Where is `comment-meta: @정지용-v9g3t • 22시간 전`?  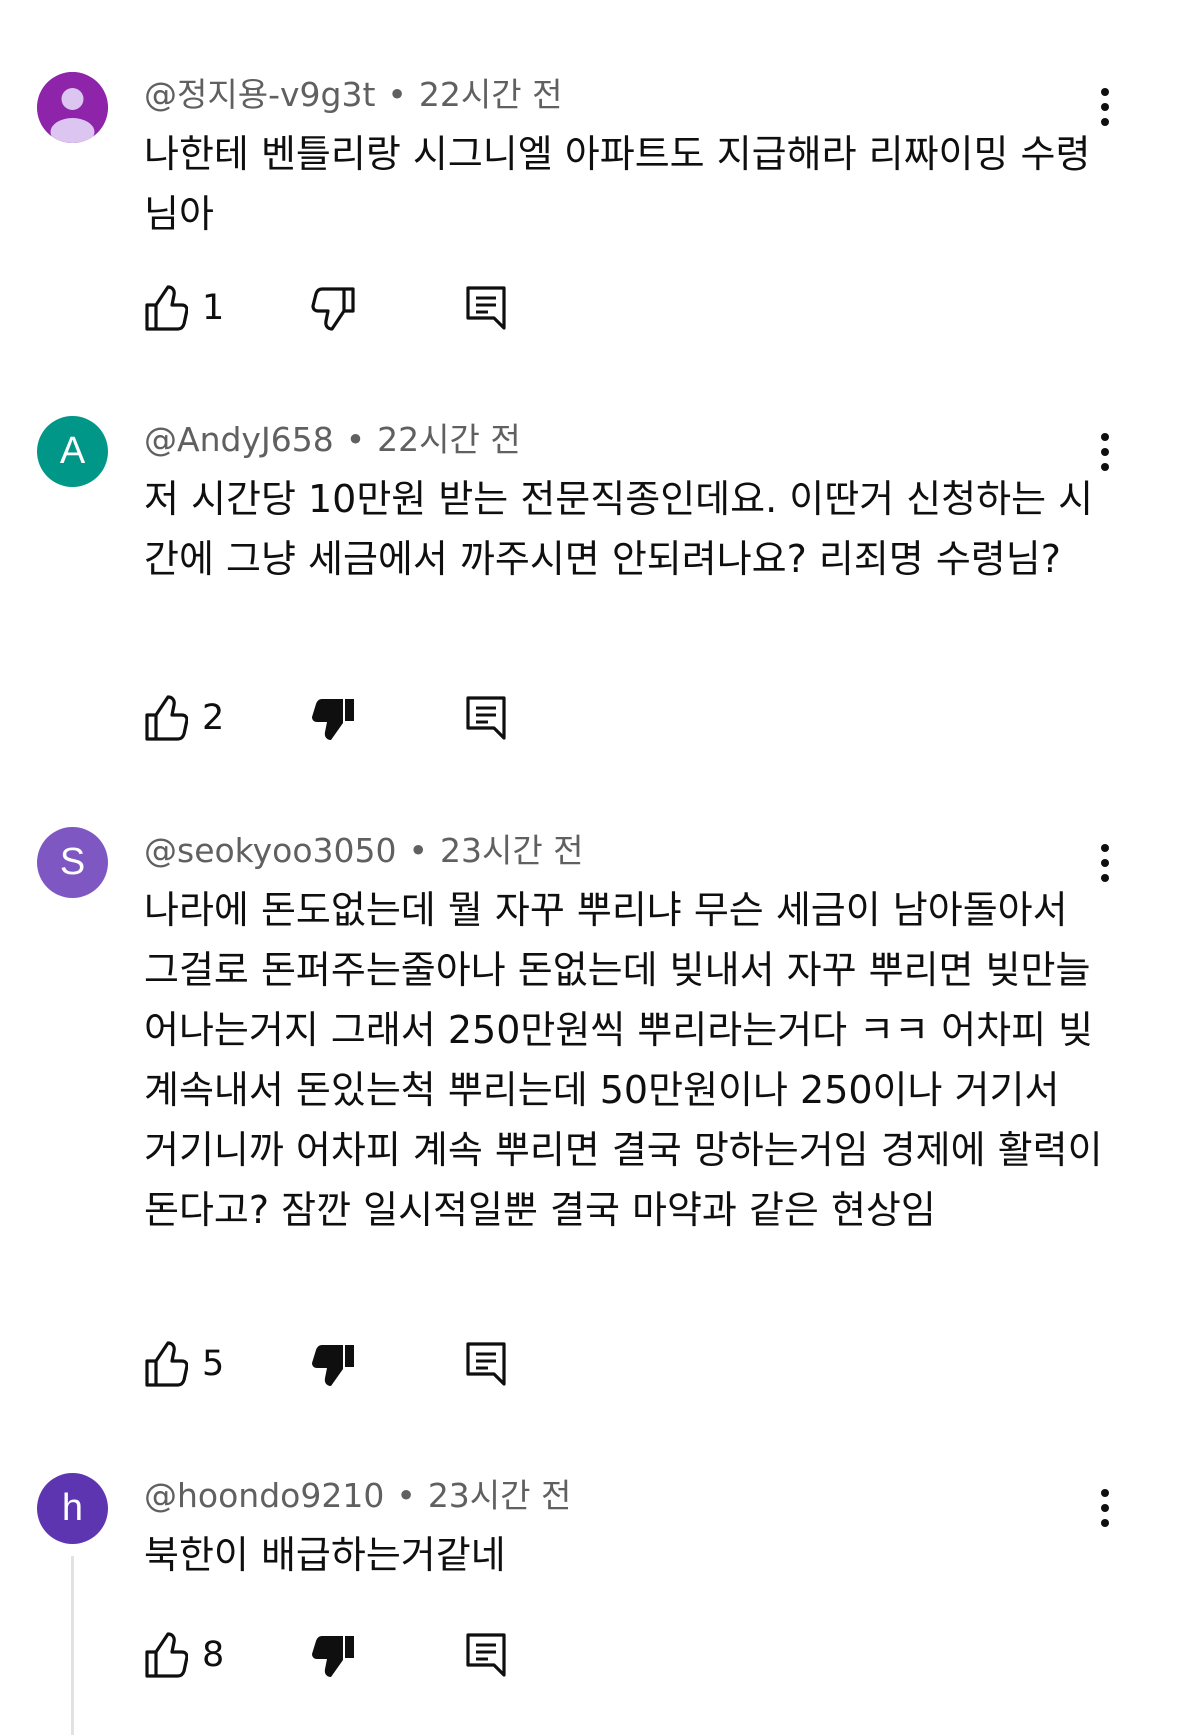 comment-meta: @정지용-v9g3t • 22시간 전 is located at coordinates (353, 95).